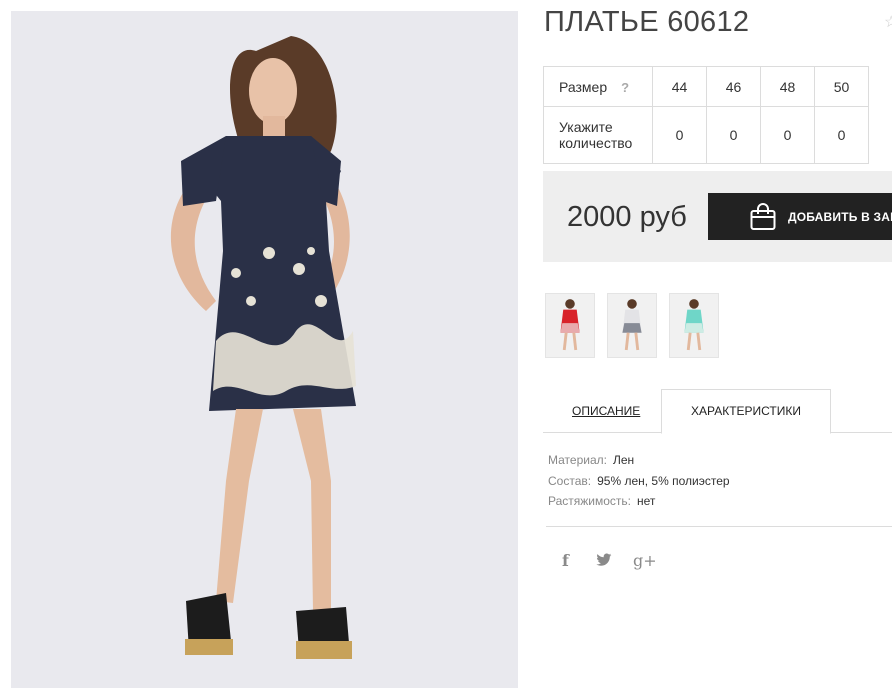  Describe the element at coordinates (841, 135) in the screenshot. I see `quantity-input-50: 0` at that location.